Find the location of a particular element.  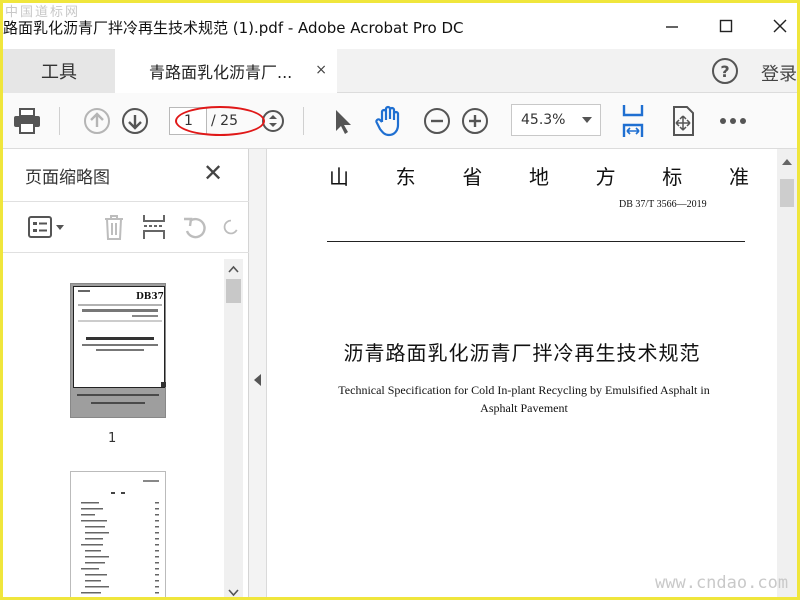

zoom-out-icon is located at coordinates (437, 121).